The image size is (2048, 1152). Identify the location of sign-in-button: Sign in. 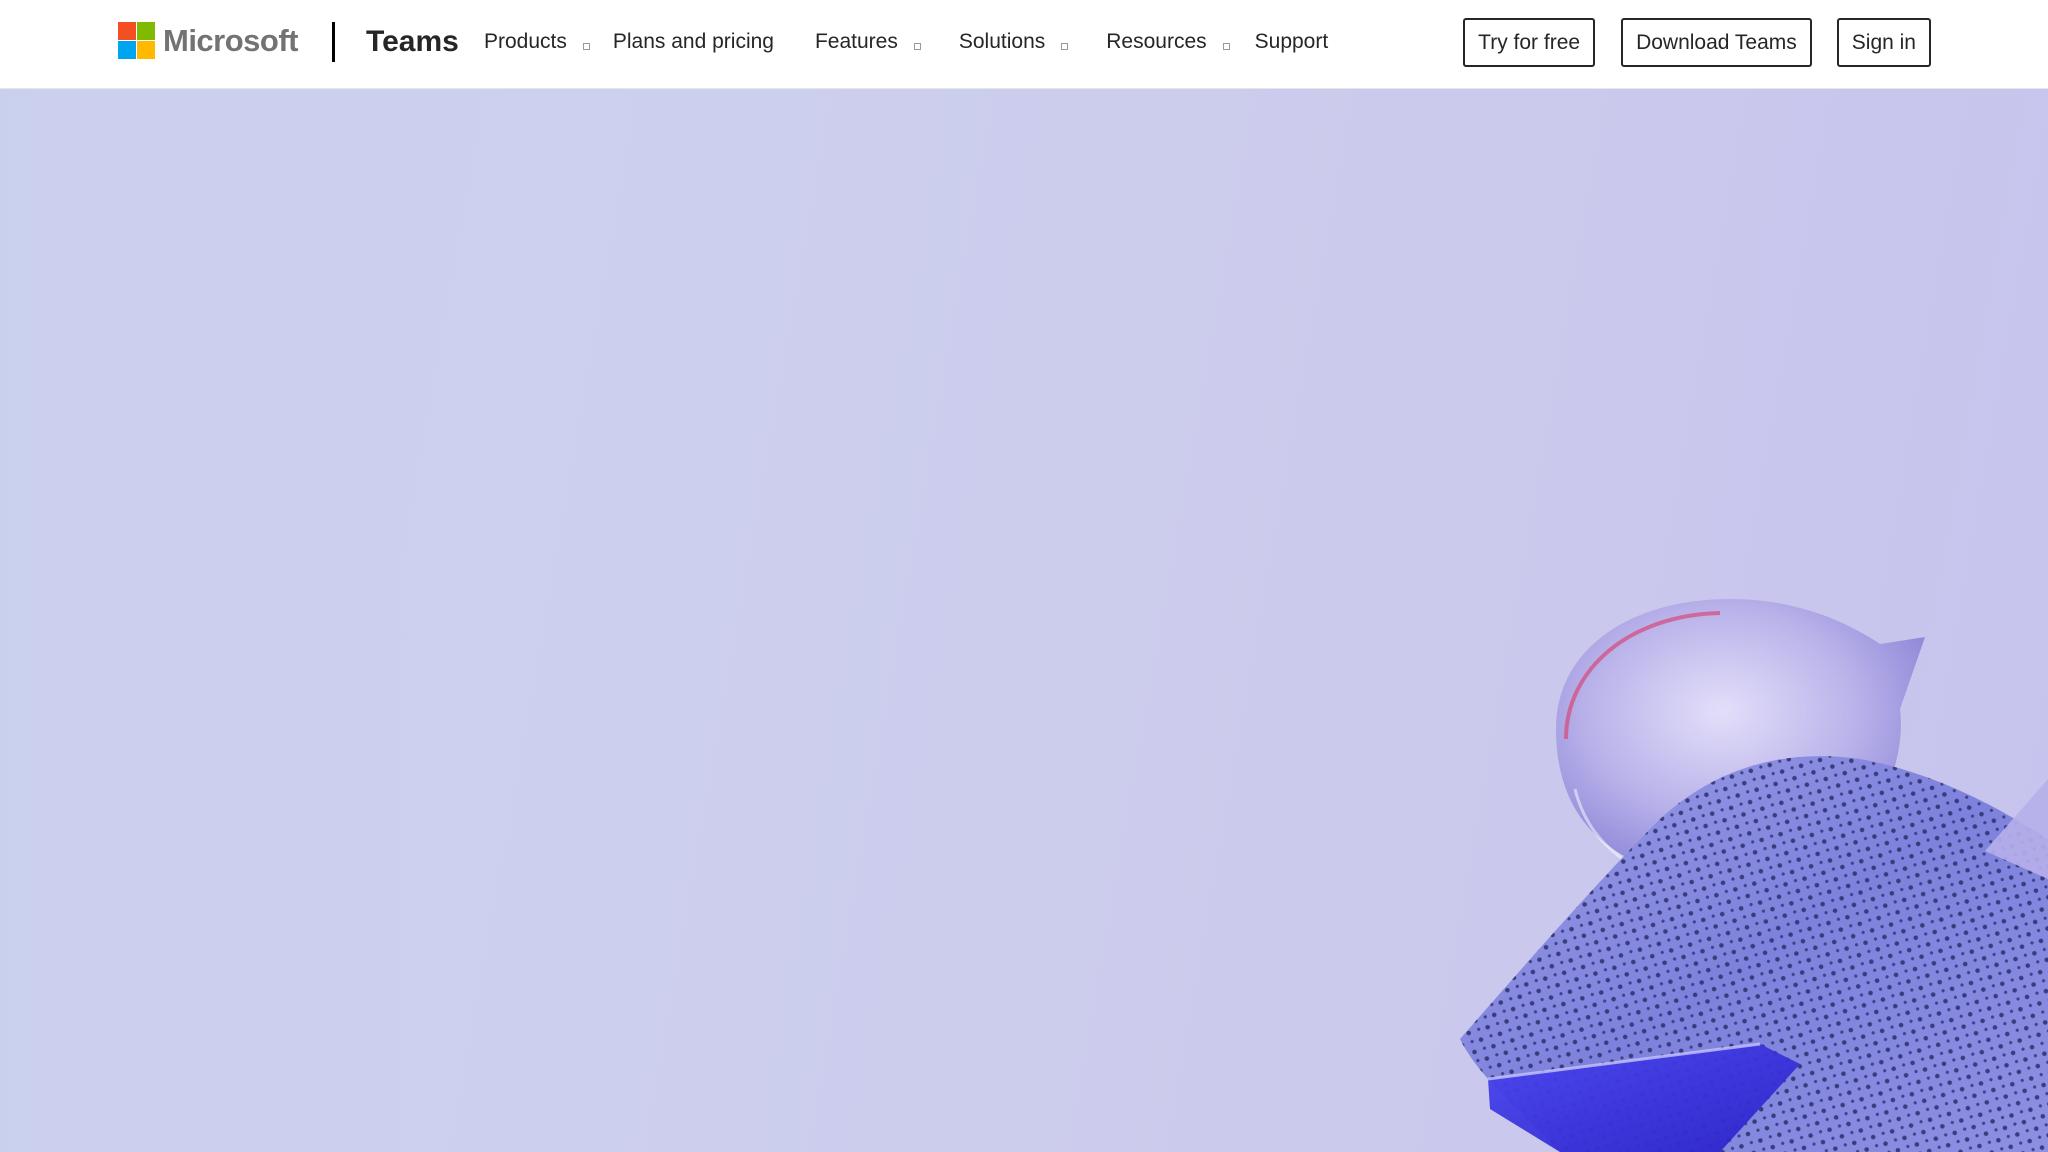
(1883, 42).